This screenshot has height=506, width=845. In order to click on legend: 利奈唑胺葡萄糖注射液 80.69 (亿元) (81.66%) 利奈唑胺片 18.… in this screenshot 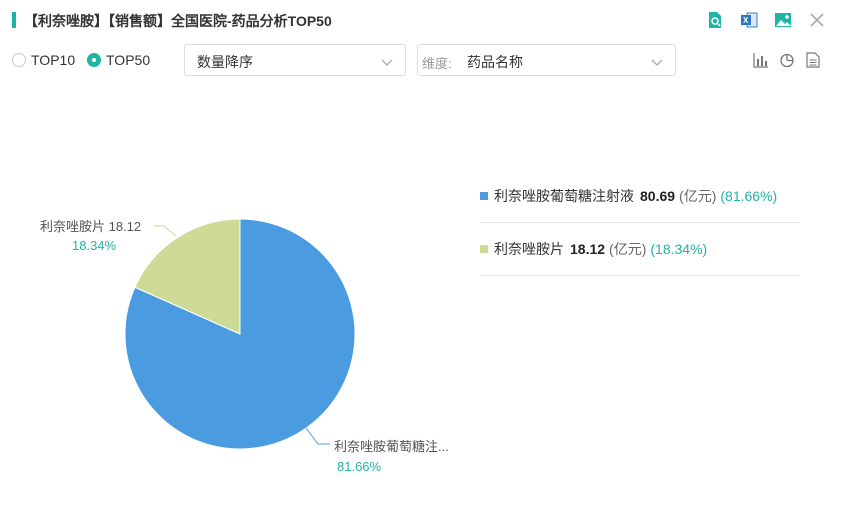, I will do `click(640, 223)`.